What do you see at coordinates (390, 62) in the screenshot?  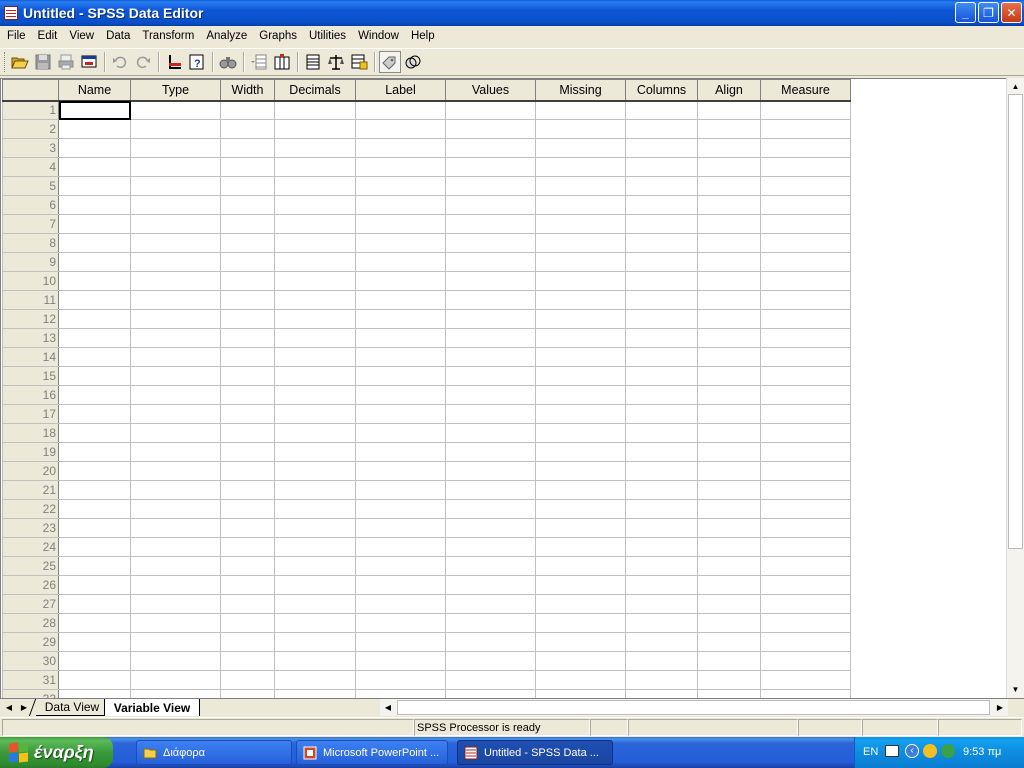 I see `value-labels-button` at bounding box center [390, 62].